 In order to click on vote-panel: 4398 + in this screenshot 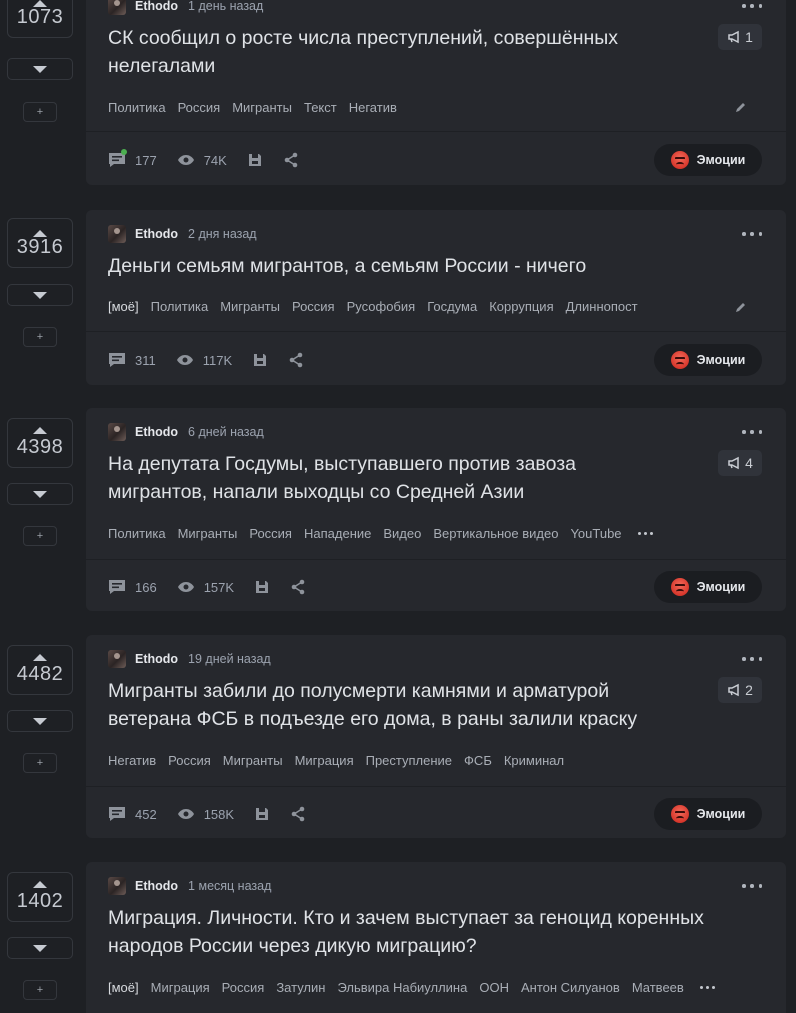, I will do `click(40, 477)`.